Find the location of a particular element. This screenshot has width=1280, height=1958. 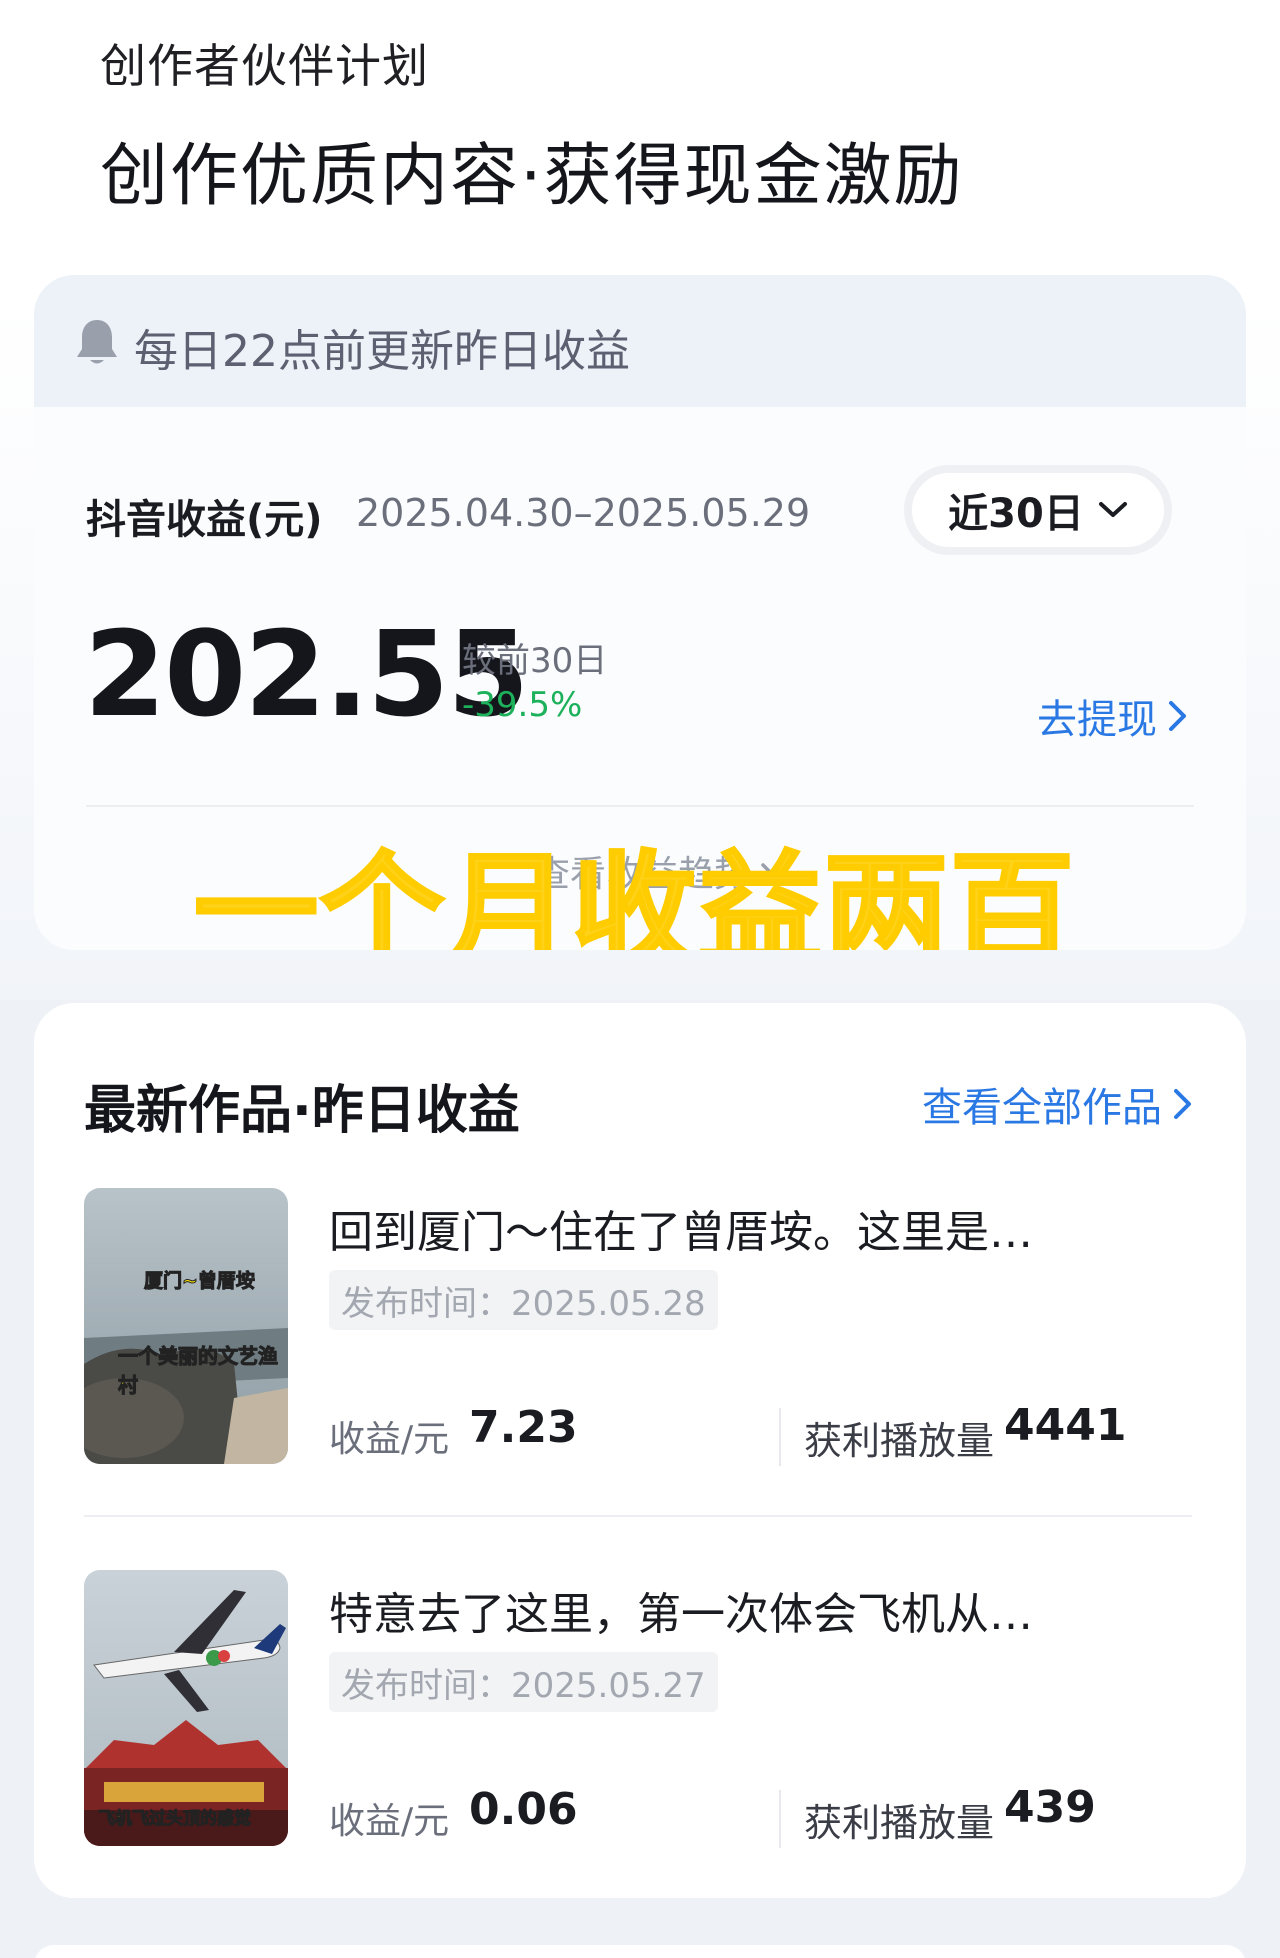

thumbnail-caption-1: 厦门~曾厝垵 is located at coordinates (200, 1281).